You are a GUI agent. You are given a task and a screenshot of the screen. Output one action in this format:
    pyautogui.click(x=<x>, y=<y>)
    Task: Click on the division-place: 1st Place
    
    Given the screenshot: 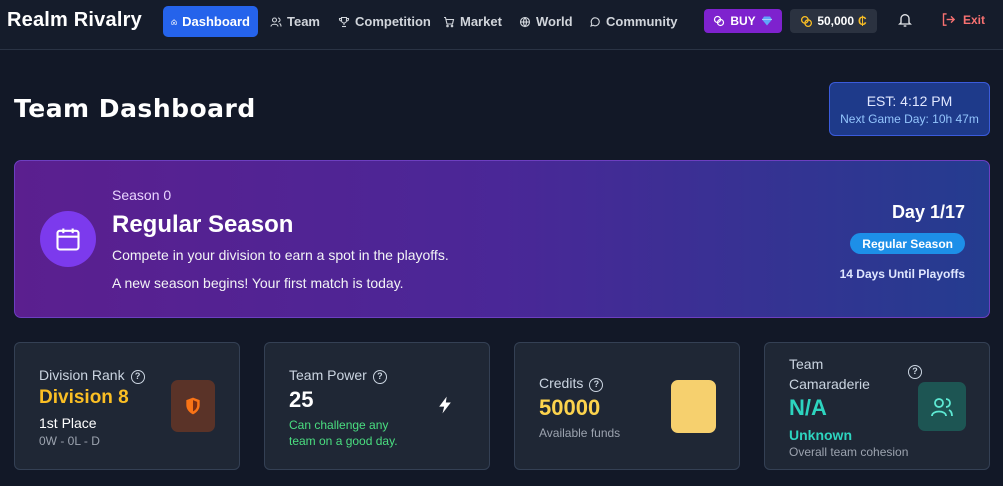 What is the action you would take?
    pyautogui.click(x=68, y=423)
    